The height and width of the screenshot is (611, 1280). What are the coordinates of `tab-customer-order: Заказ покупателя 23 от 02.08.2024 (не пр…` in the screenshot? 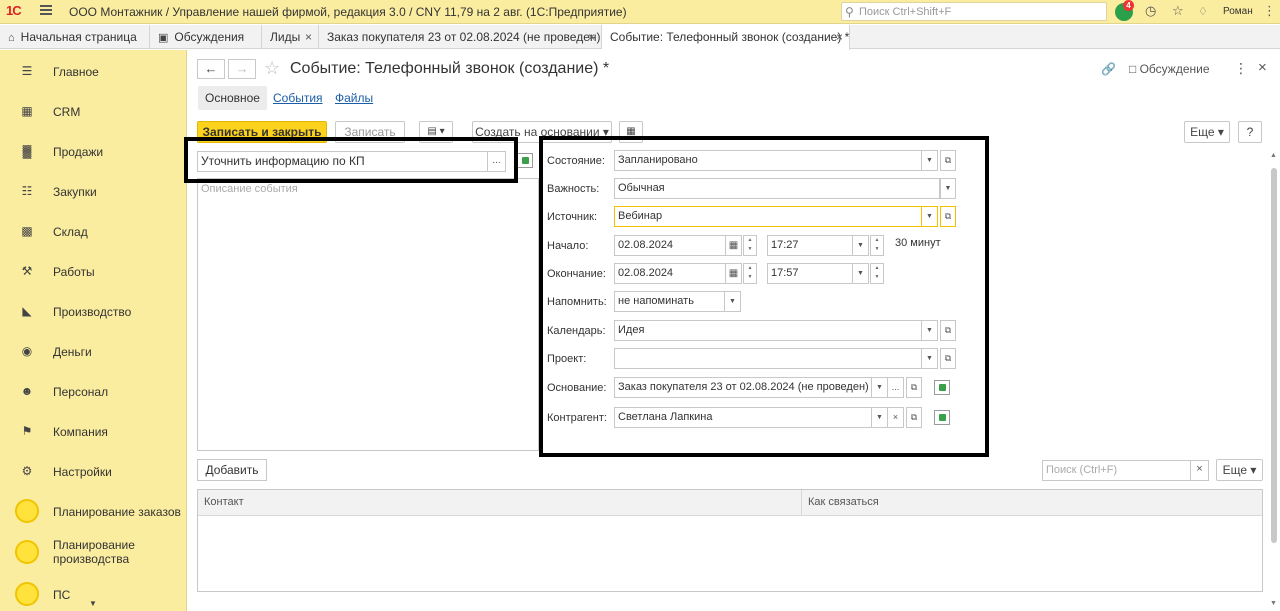 It's located at (460, 37).